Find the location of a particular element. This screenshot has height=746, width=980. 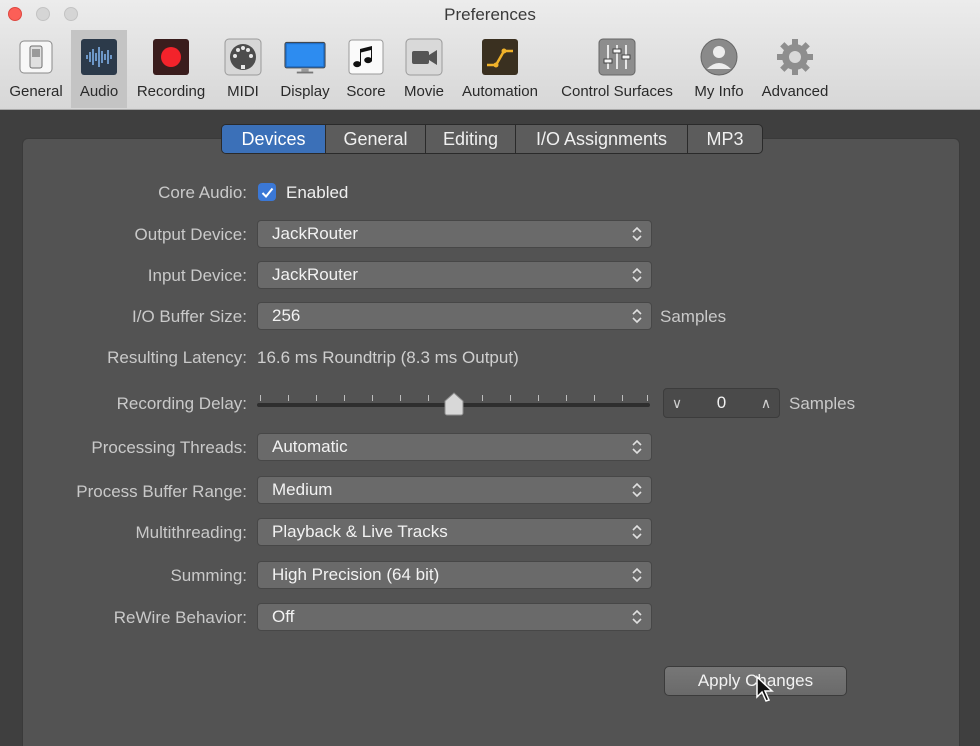

chevron-down-icon: ∨ is located at coordinates (677, 403).